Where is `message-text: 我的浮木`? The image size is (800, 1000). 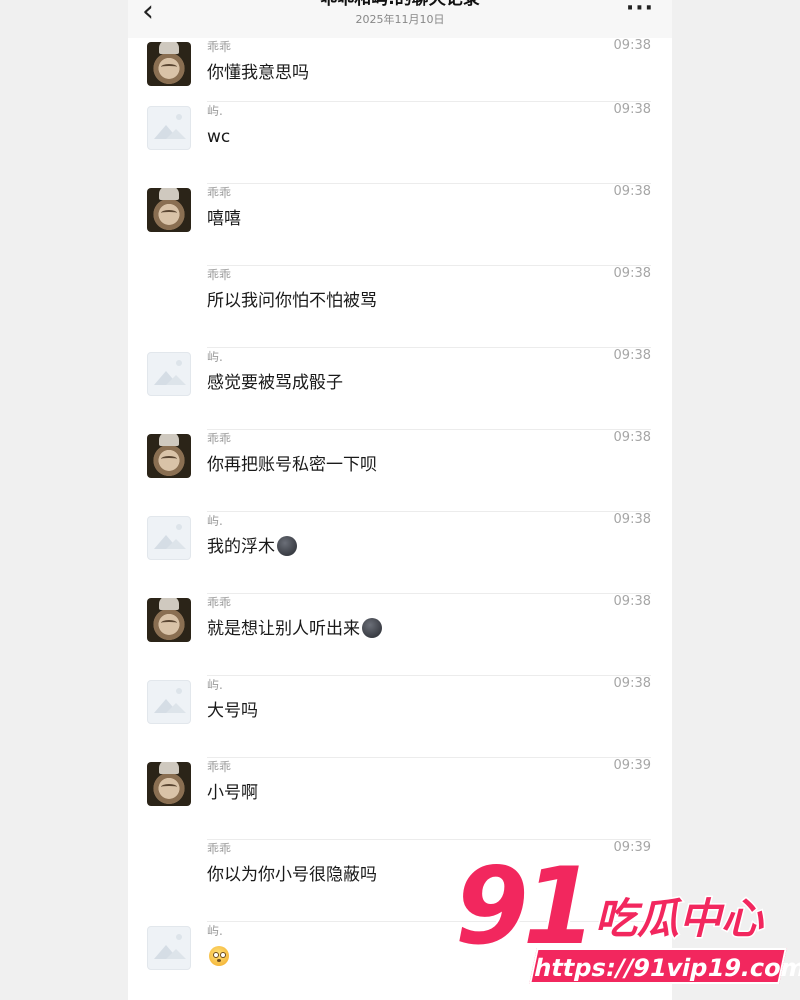 message-text: 我的浮木 is located at coordinates (252, 547).